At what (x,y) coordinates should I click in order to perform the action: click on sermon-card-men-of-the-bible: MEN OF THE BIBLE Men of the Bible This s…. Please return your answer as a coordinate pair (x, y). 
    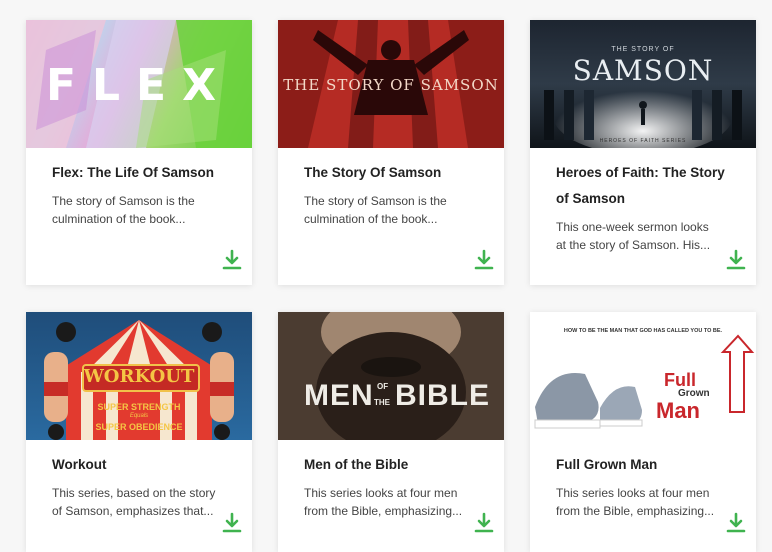
    Looking at the image, I should click on (391, 432).